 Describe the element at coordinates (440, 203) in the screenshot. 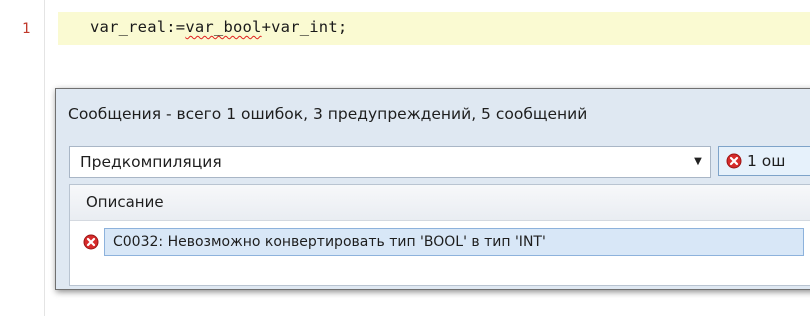

I see `table-header: Описание` at that location.